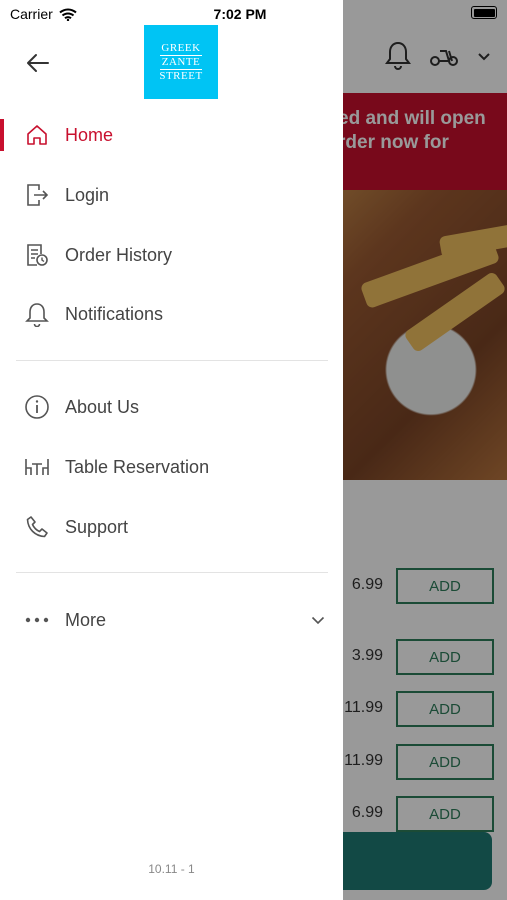 Image resolution: width=507 pixels, height=900 pixels. Describe the element at coordinates (37, 314) in the screenshot. I see `bell-icon` at that location.